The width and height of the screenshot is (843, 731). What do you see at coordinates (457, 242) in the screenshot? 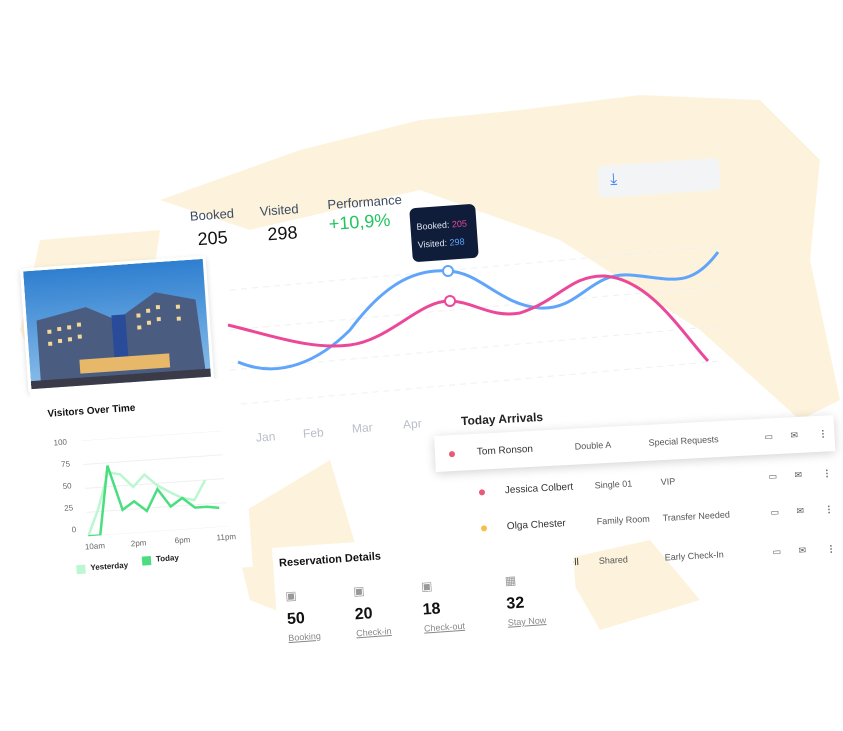
I see `tooltip-visited-value: 298` at bounding box center [457, 242].